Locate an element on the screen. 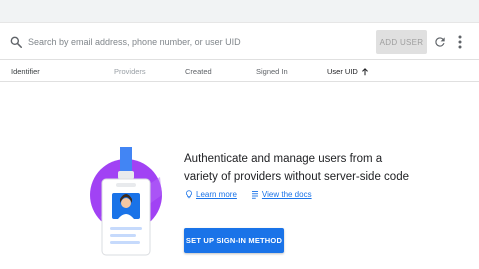  document-icon is located at coordinates (254, 195).